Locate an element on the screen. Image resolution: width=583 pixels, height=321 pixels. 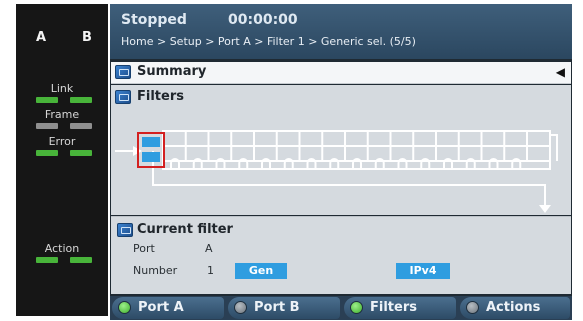
number-field-label: Number is located at coordinates (155, 270).